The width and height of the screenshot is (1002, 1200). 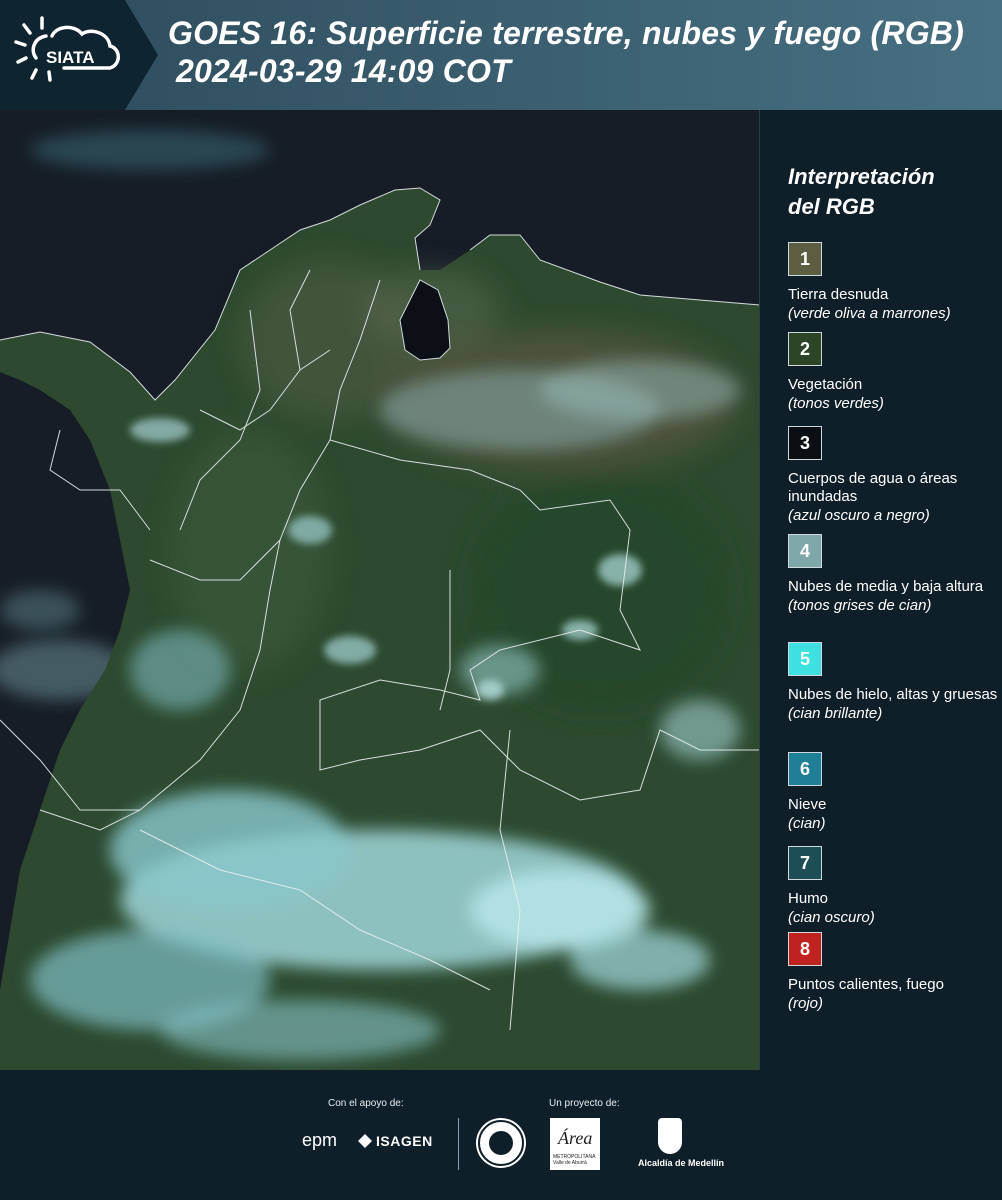 I want to click on shield-icon, so click(x=670, y=1136).